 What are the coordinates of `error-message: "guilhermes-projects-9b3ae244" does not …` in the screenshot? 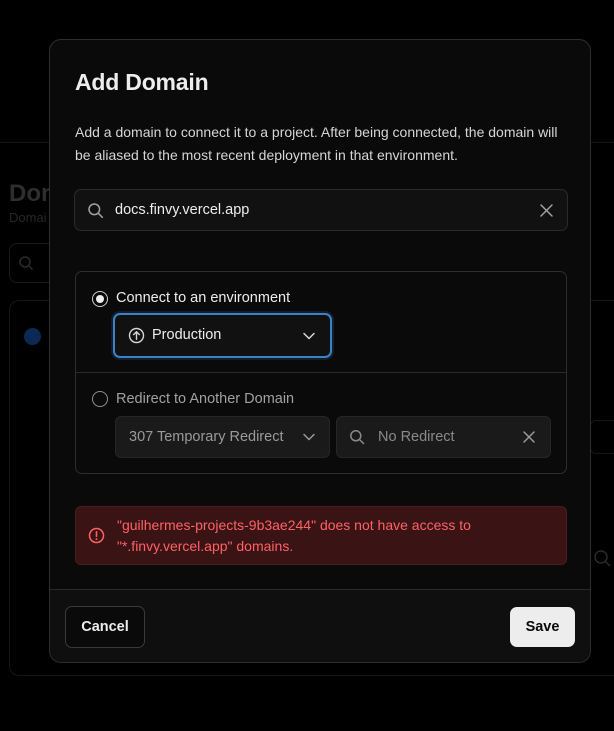 It's located at (294, 535).